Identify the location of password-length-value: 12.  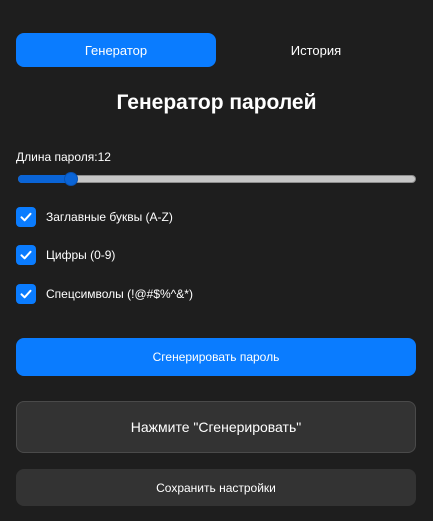
(104, 157).